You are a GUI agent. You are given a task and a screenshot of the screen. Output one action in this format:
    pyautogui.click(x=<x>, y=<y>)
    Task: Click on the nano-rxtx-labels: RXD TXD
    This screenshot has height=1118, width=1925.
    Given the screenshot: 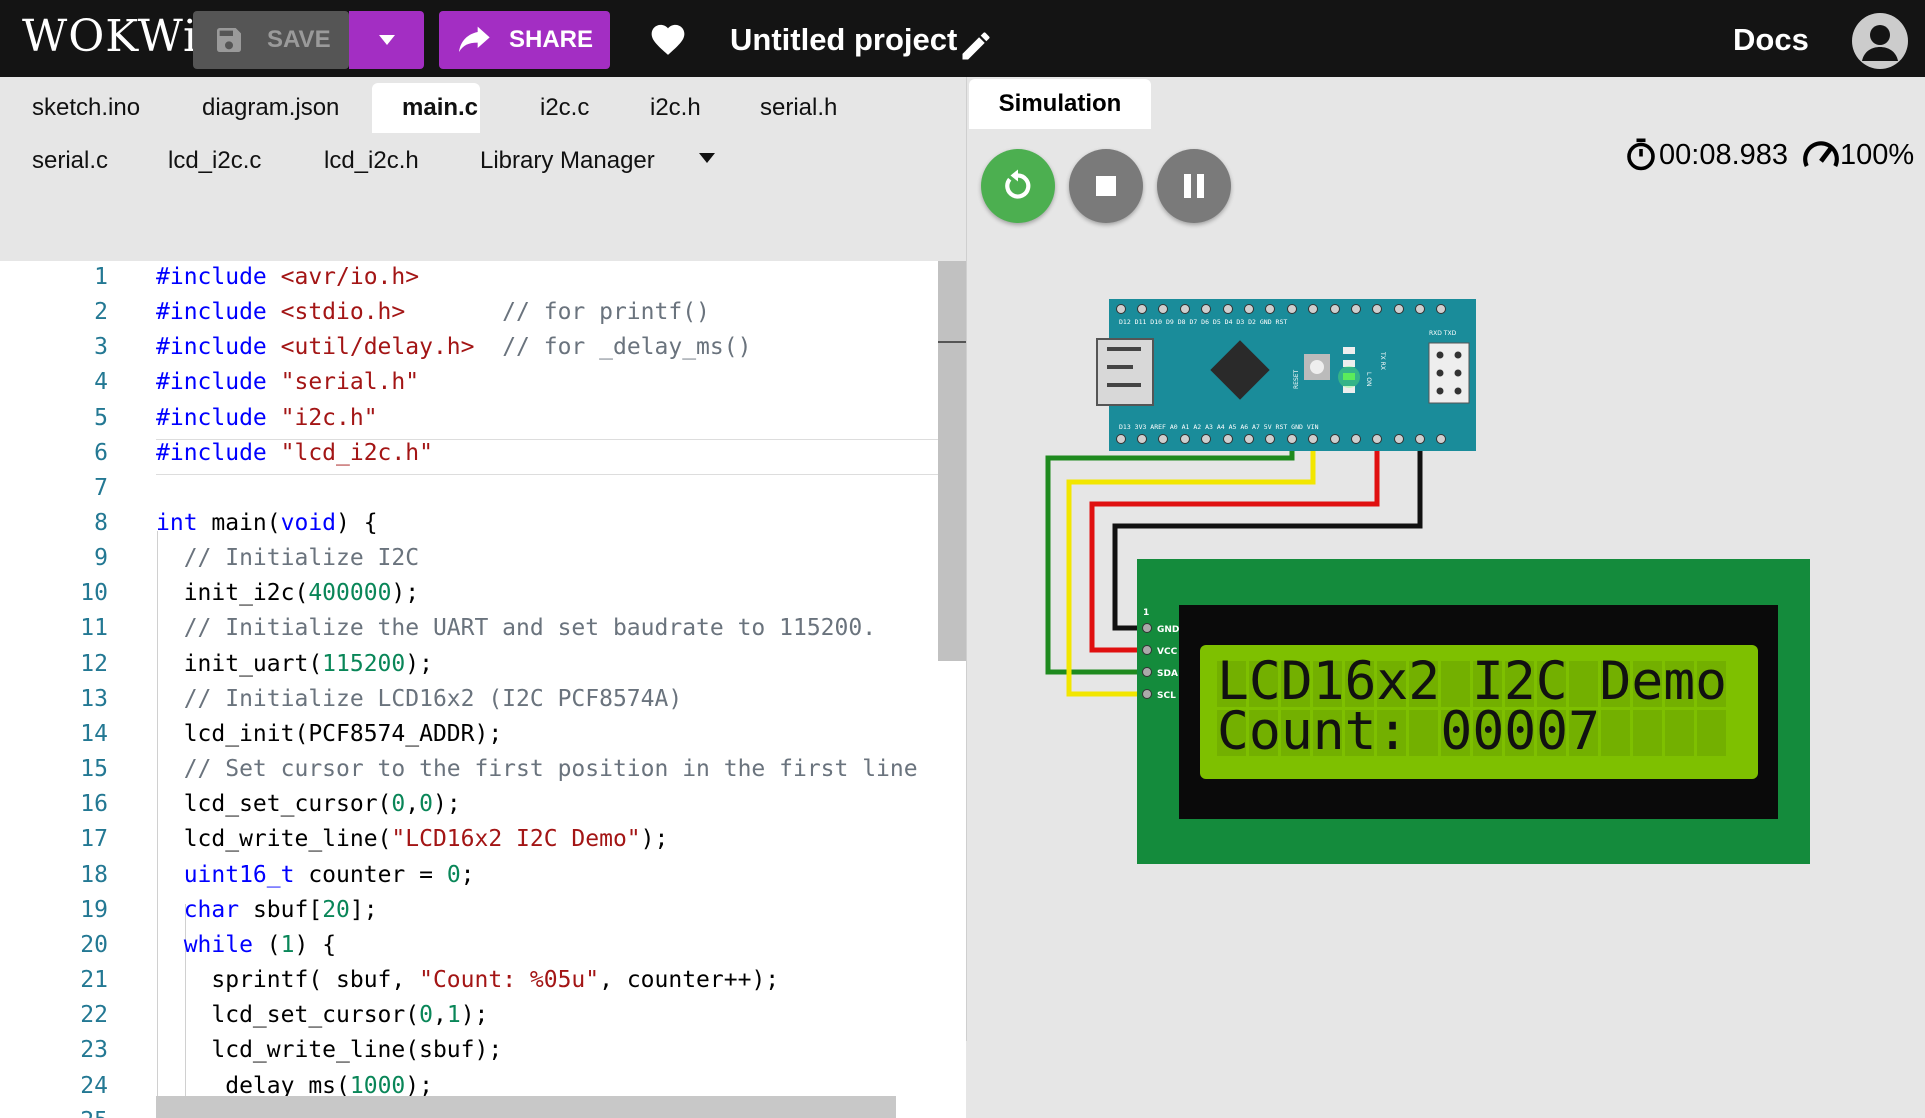 What is the action you would take?
    pyautogui.click(x=1443, y=333)
    